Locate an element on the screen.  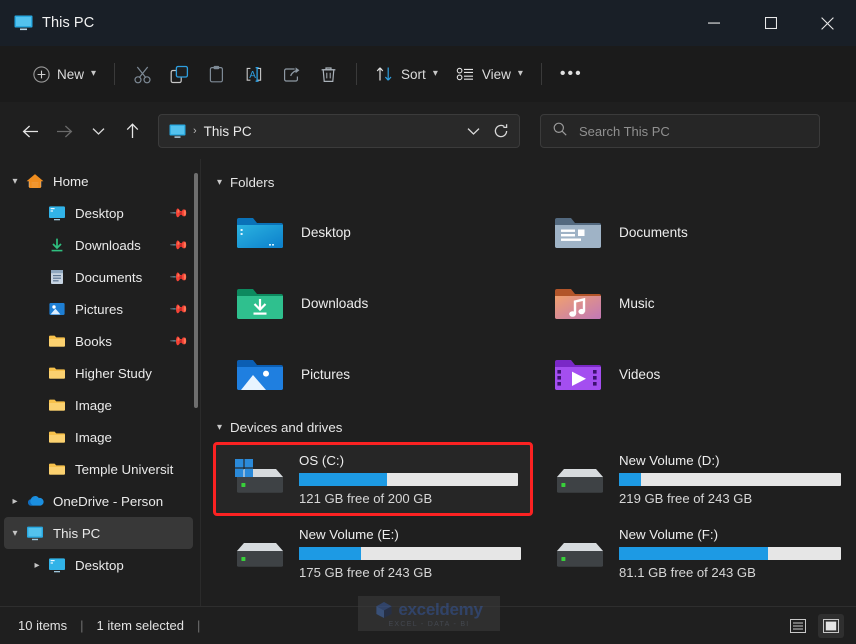
music-folder-icon is located at coordinates (578, 304).